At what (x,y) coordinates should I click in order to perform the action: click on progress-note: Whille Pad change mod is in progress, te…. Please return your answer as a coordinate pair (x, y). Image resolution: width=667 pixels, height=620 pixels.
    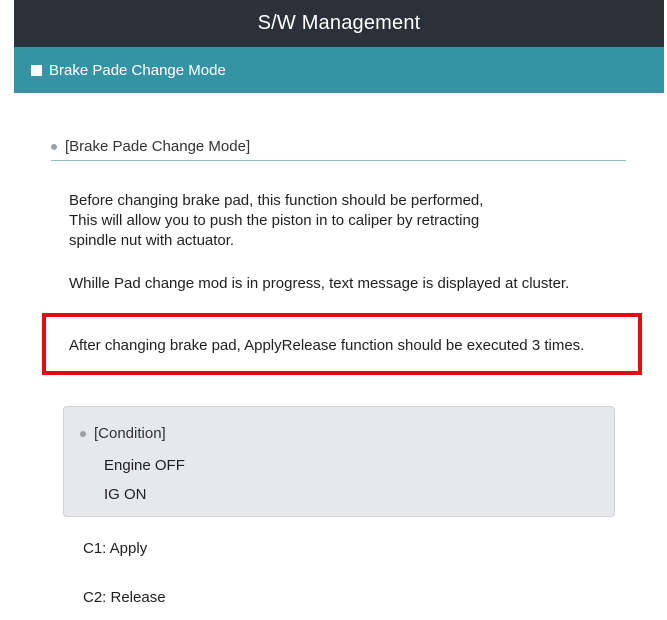
    Looking at the image, I should click on (319, 283).